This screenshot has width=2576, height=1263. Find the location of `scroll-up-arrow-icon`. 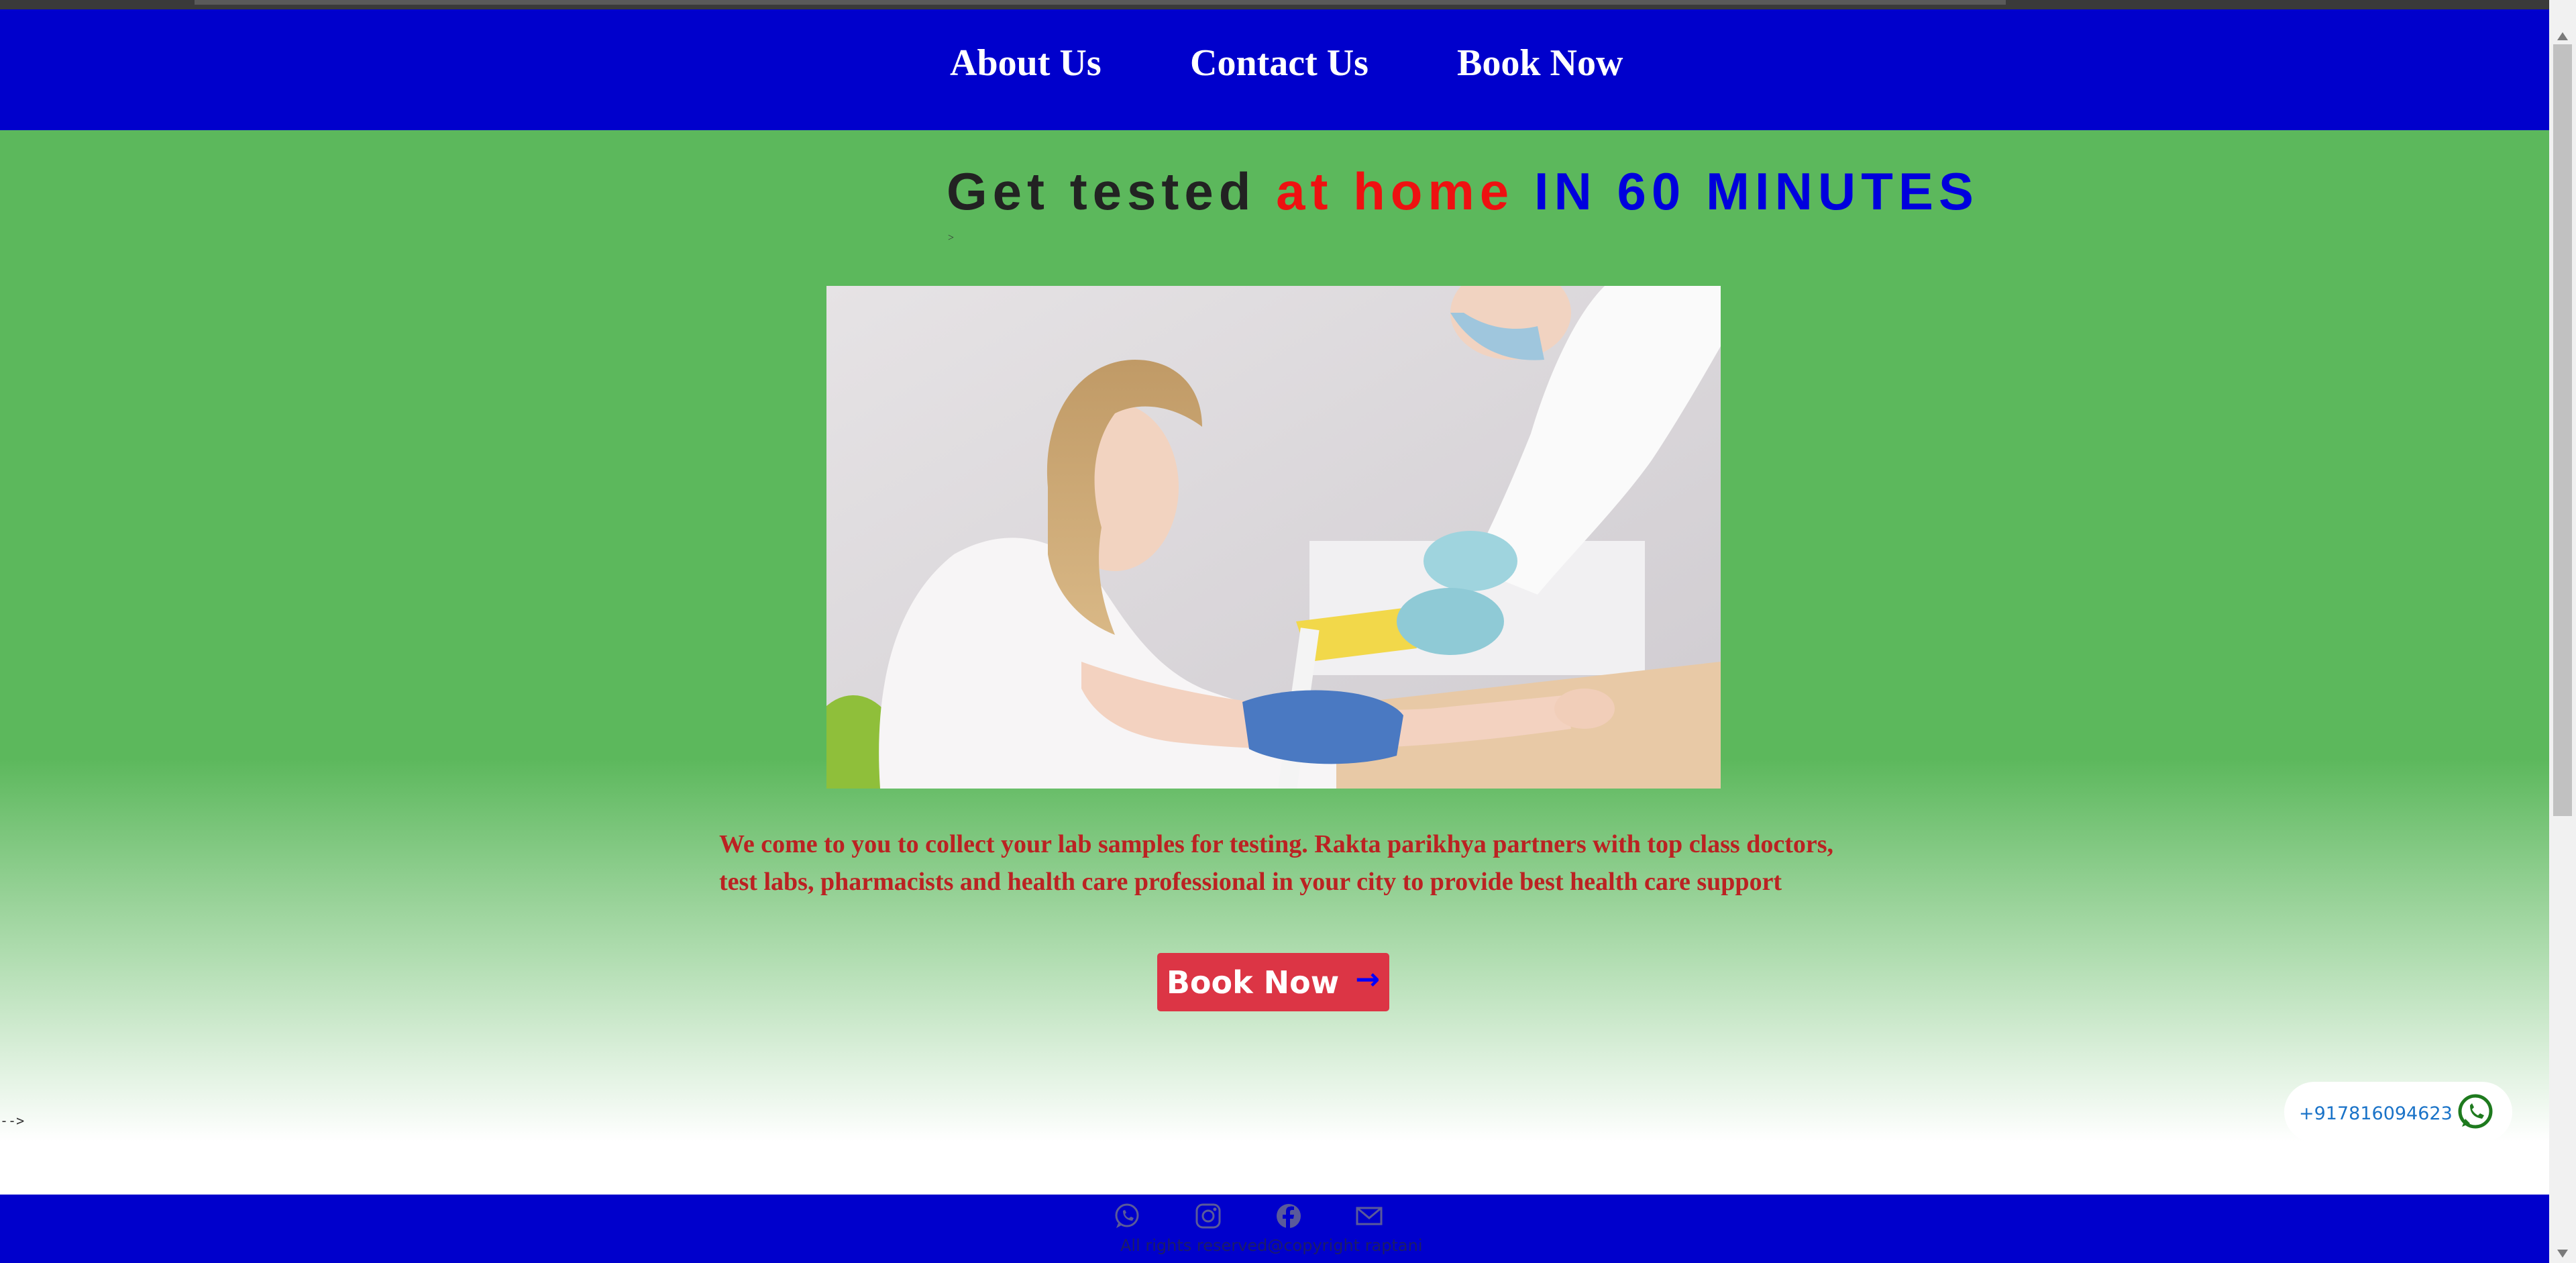

scroll-up-arrow-icon is located at coordinates (2562, 36).